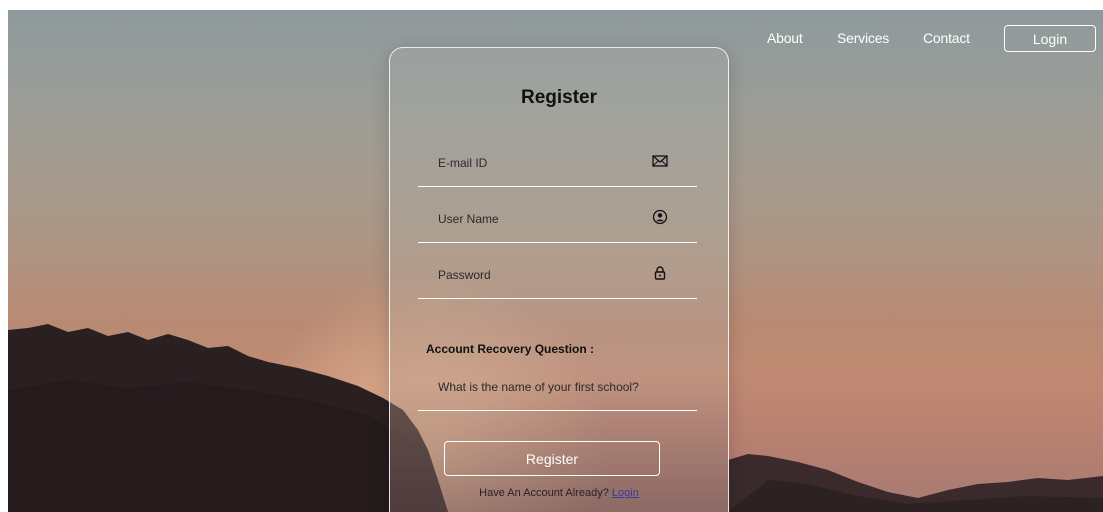 Image resolution: width=1103 pixels, height=512 pixels. I want to click on email-field-group, so click(557, 166).